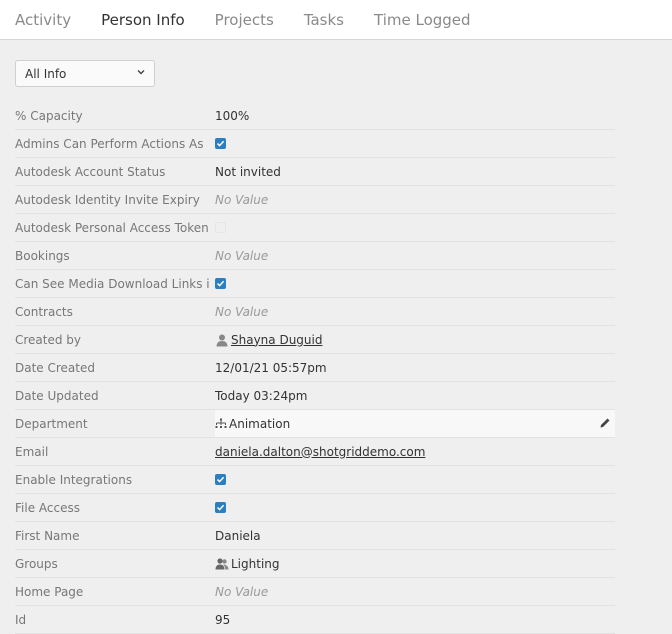  Describe the element at coordinates (261, 396) in the screenshot. I see `field-value: Today 03:24pm` at that location.